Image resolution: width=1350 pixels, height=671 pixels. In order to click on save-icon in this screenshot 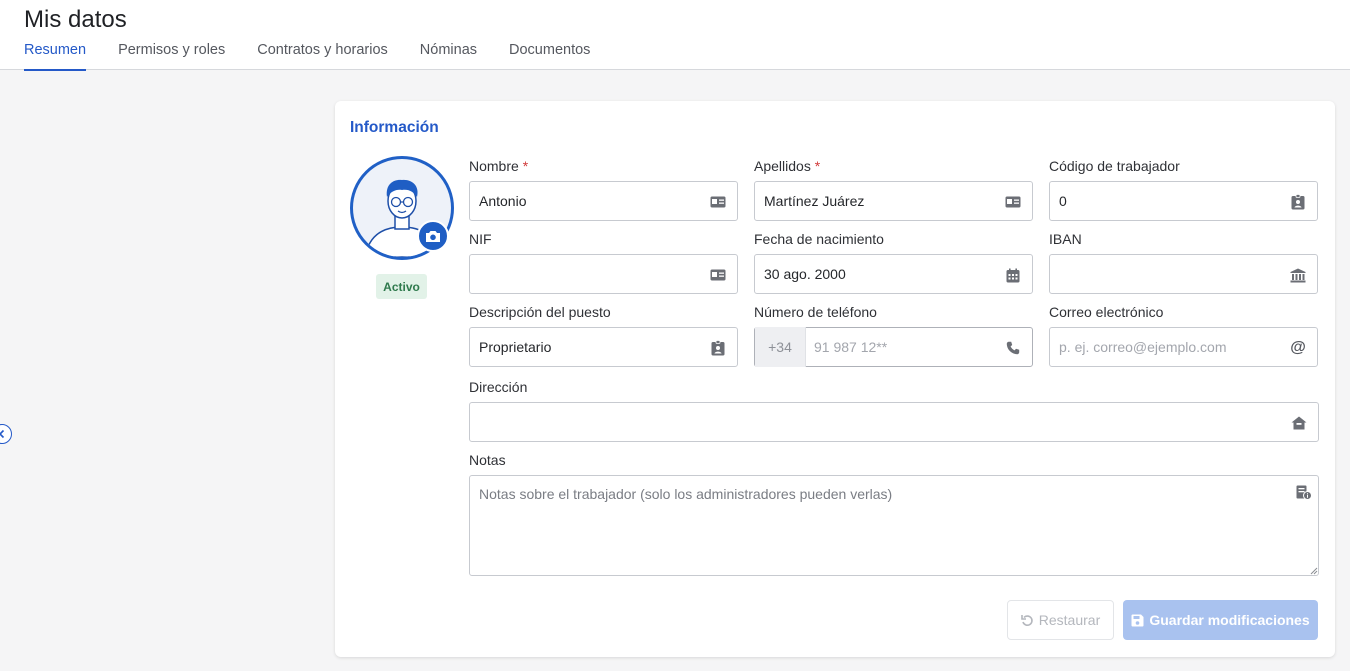, I will do `click(1137, 620)`.